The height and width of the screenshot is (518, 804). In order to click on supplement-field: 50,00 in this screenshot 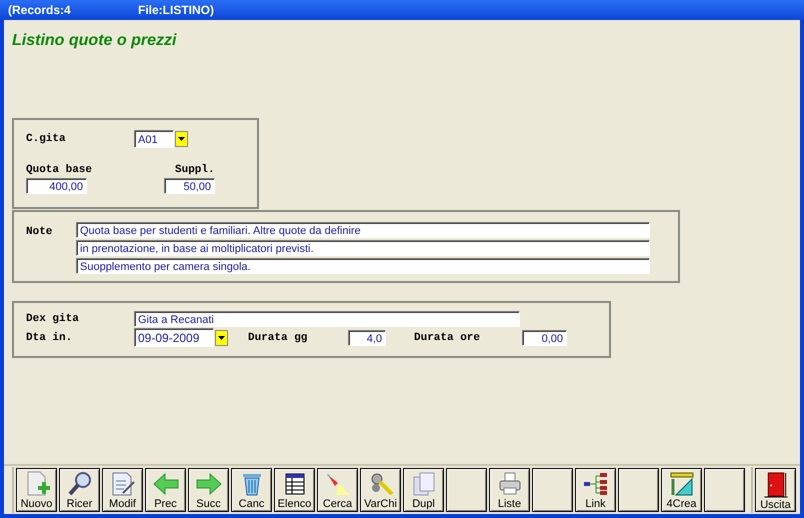, I will do `click(189, 186)`.